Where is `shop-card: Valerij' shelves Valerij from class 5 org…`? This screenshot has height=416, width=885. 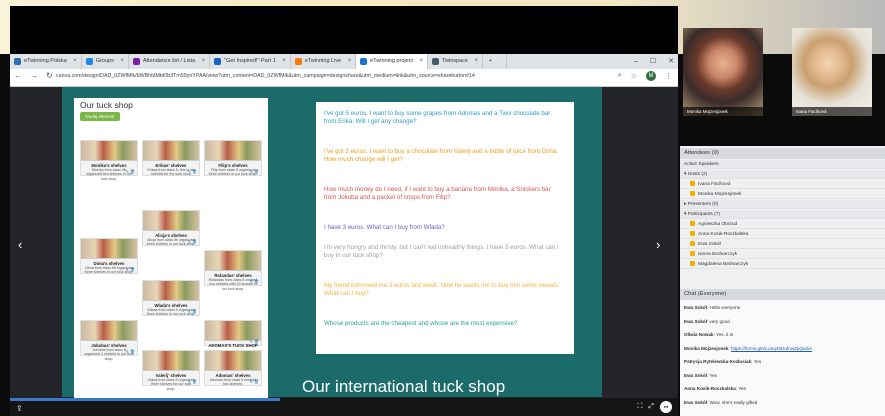
shop-card: Valerij' shelves Valerij from class 5 org… is located at coordinates (171, 370).